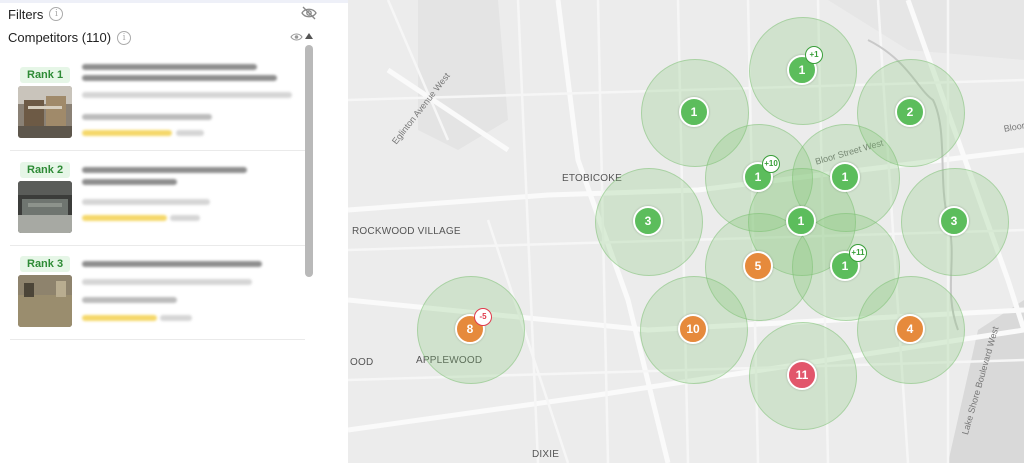 The height and width of the screenshot is (463, 1024). I want to click on panel-top-border, so click(174, 1).